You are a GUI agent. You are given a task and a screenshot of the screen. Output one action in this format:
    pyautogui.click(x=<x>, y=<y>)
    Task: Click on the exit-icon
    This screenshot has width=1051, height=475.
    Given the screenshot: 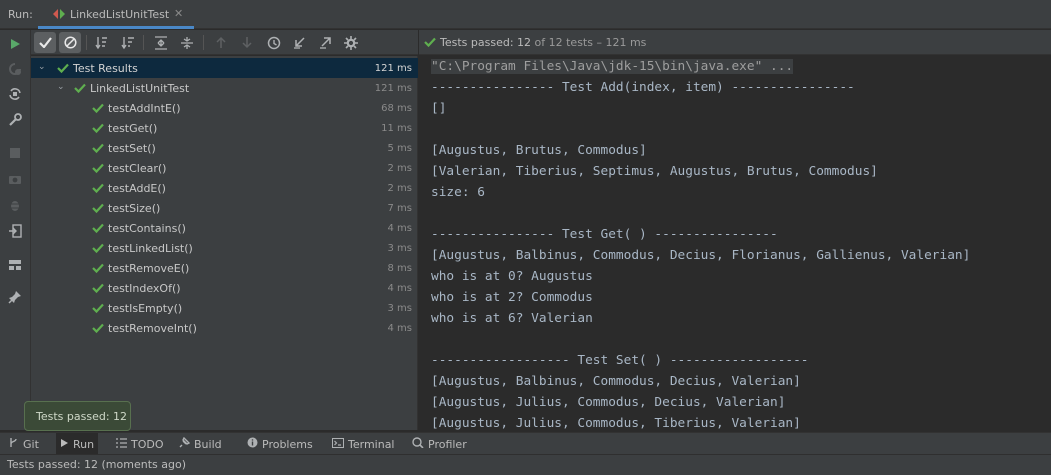 What is the action you would take?
    pyautogui.click(x=15, y=231)
    